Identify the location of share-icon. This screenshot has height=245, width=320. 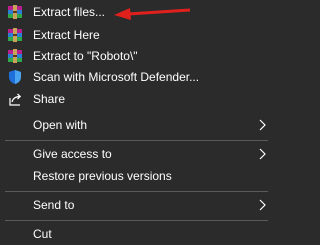
(15, 99).